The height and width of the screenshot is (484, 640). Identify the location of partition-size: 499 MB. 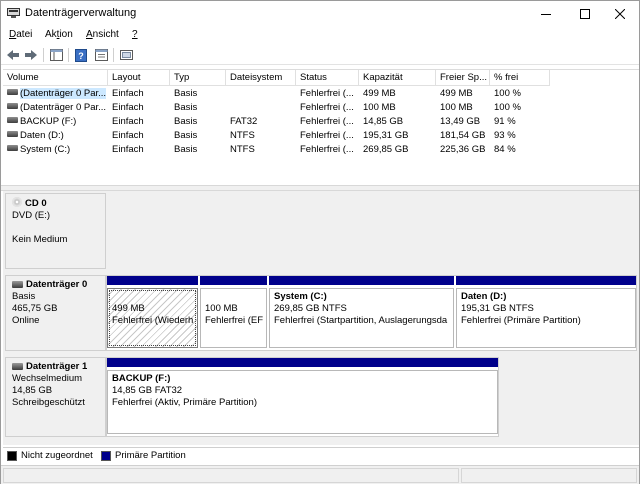
(128, 308).